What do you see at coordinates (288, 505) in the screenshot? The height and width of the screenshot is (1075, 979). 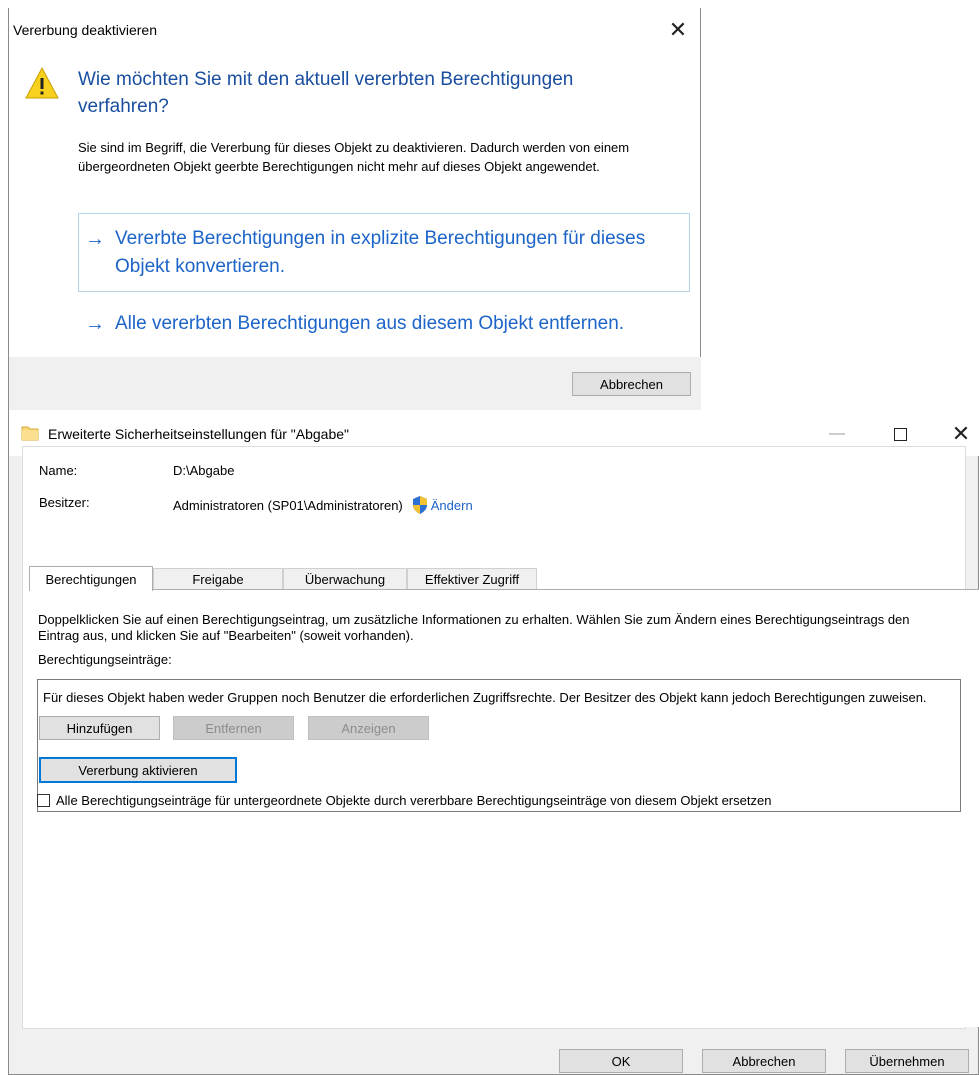 I see `owner-value: Administratoren (SP01\Administratoren)` at bounding box center [288, 505].